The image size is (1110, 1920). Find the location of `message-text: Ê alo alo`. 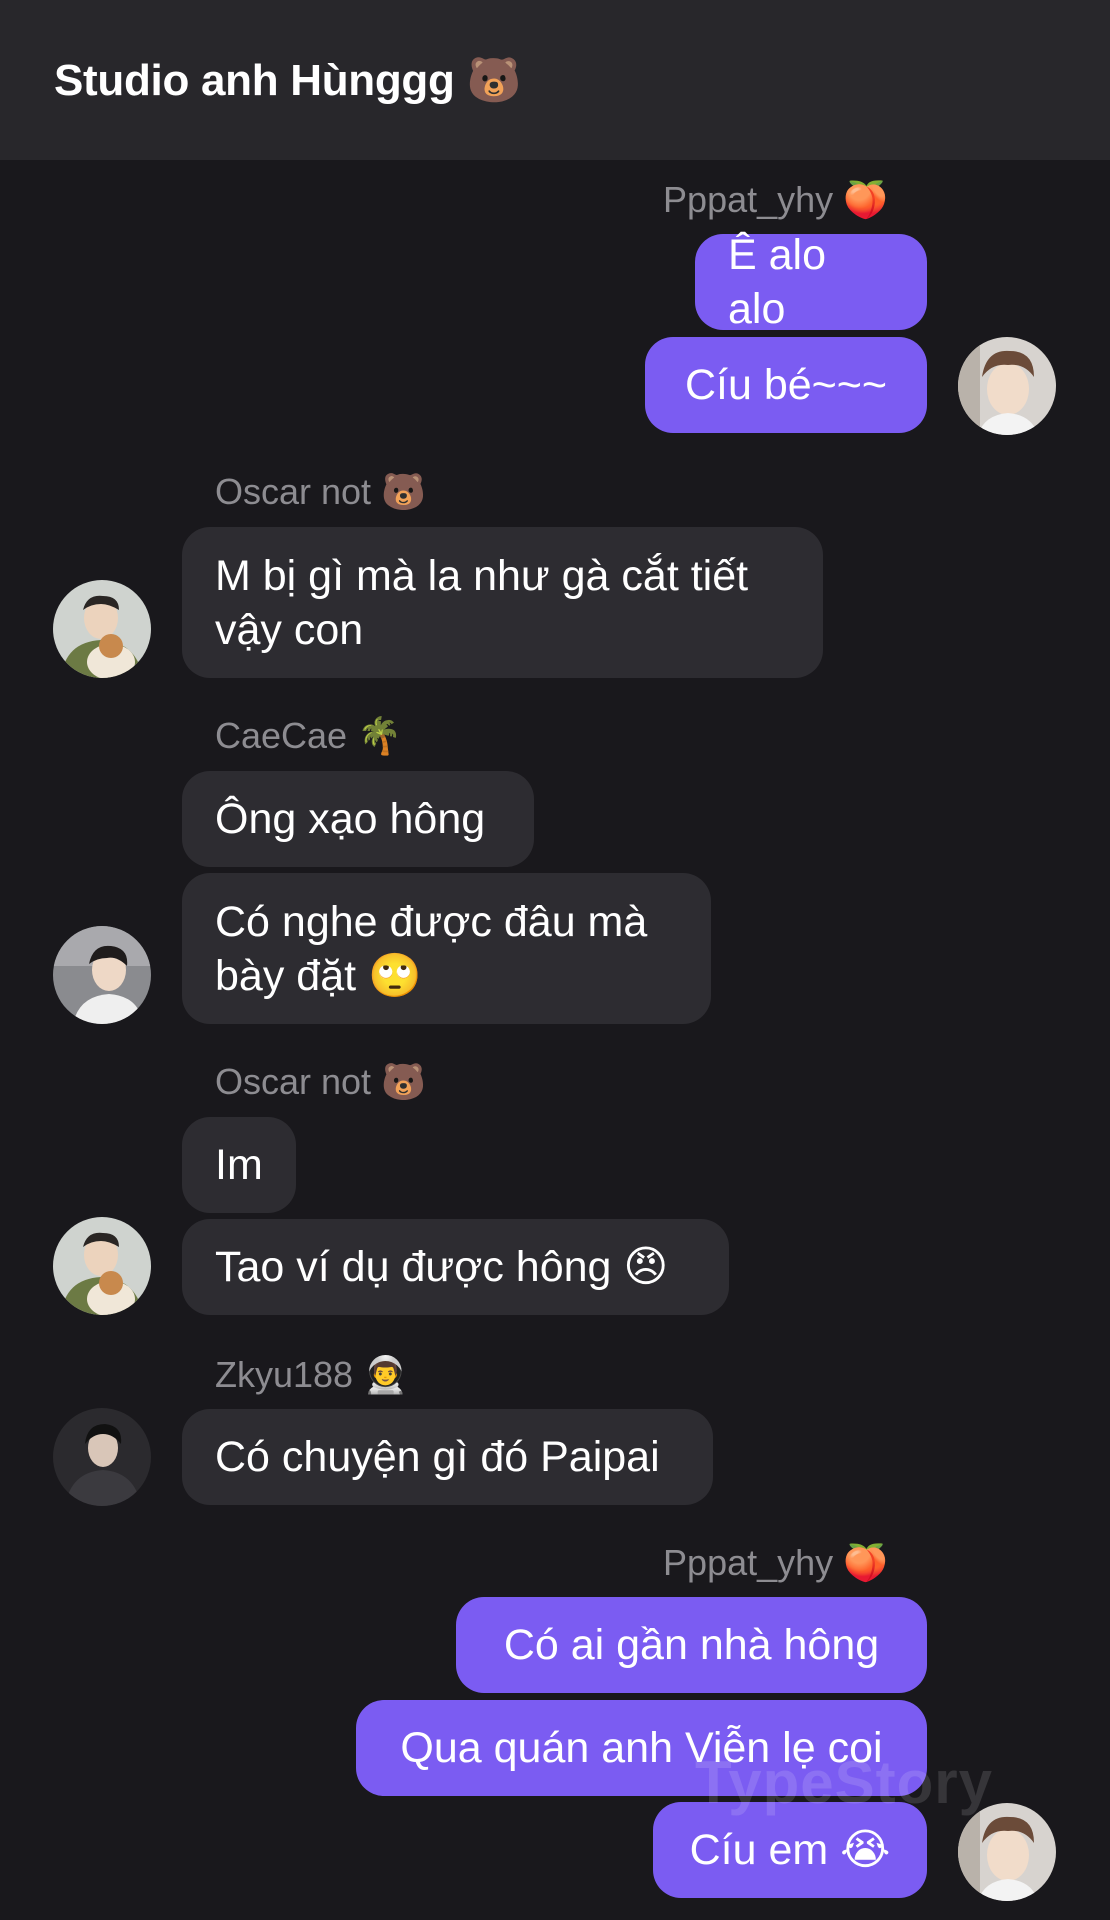

message-text: Ê alo alo is located at coordinates (777, 282).